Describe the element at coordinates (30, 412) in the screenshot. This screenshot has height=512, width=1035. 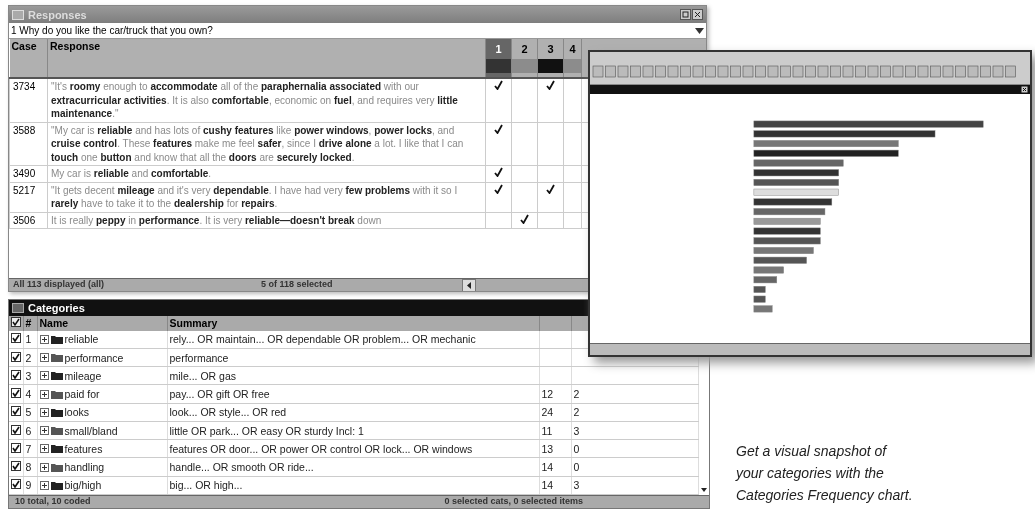
I see `number-cell: 5` at that location.